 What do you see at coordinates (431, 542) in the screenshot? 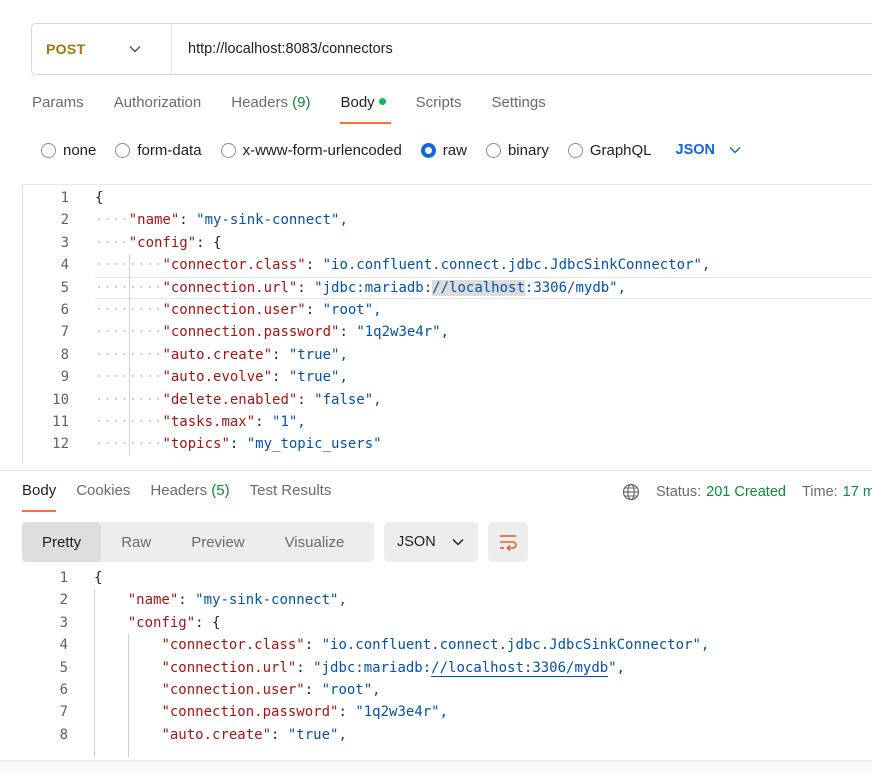
I see `response-format-select: JSON` at bounding box center [431, 542].